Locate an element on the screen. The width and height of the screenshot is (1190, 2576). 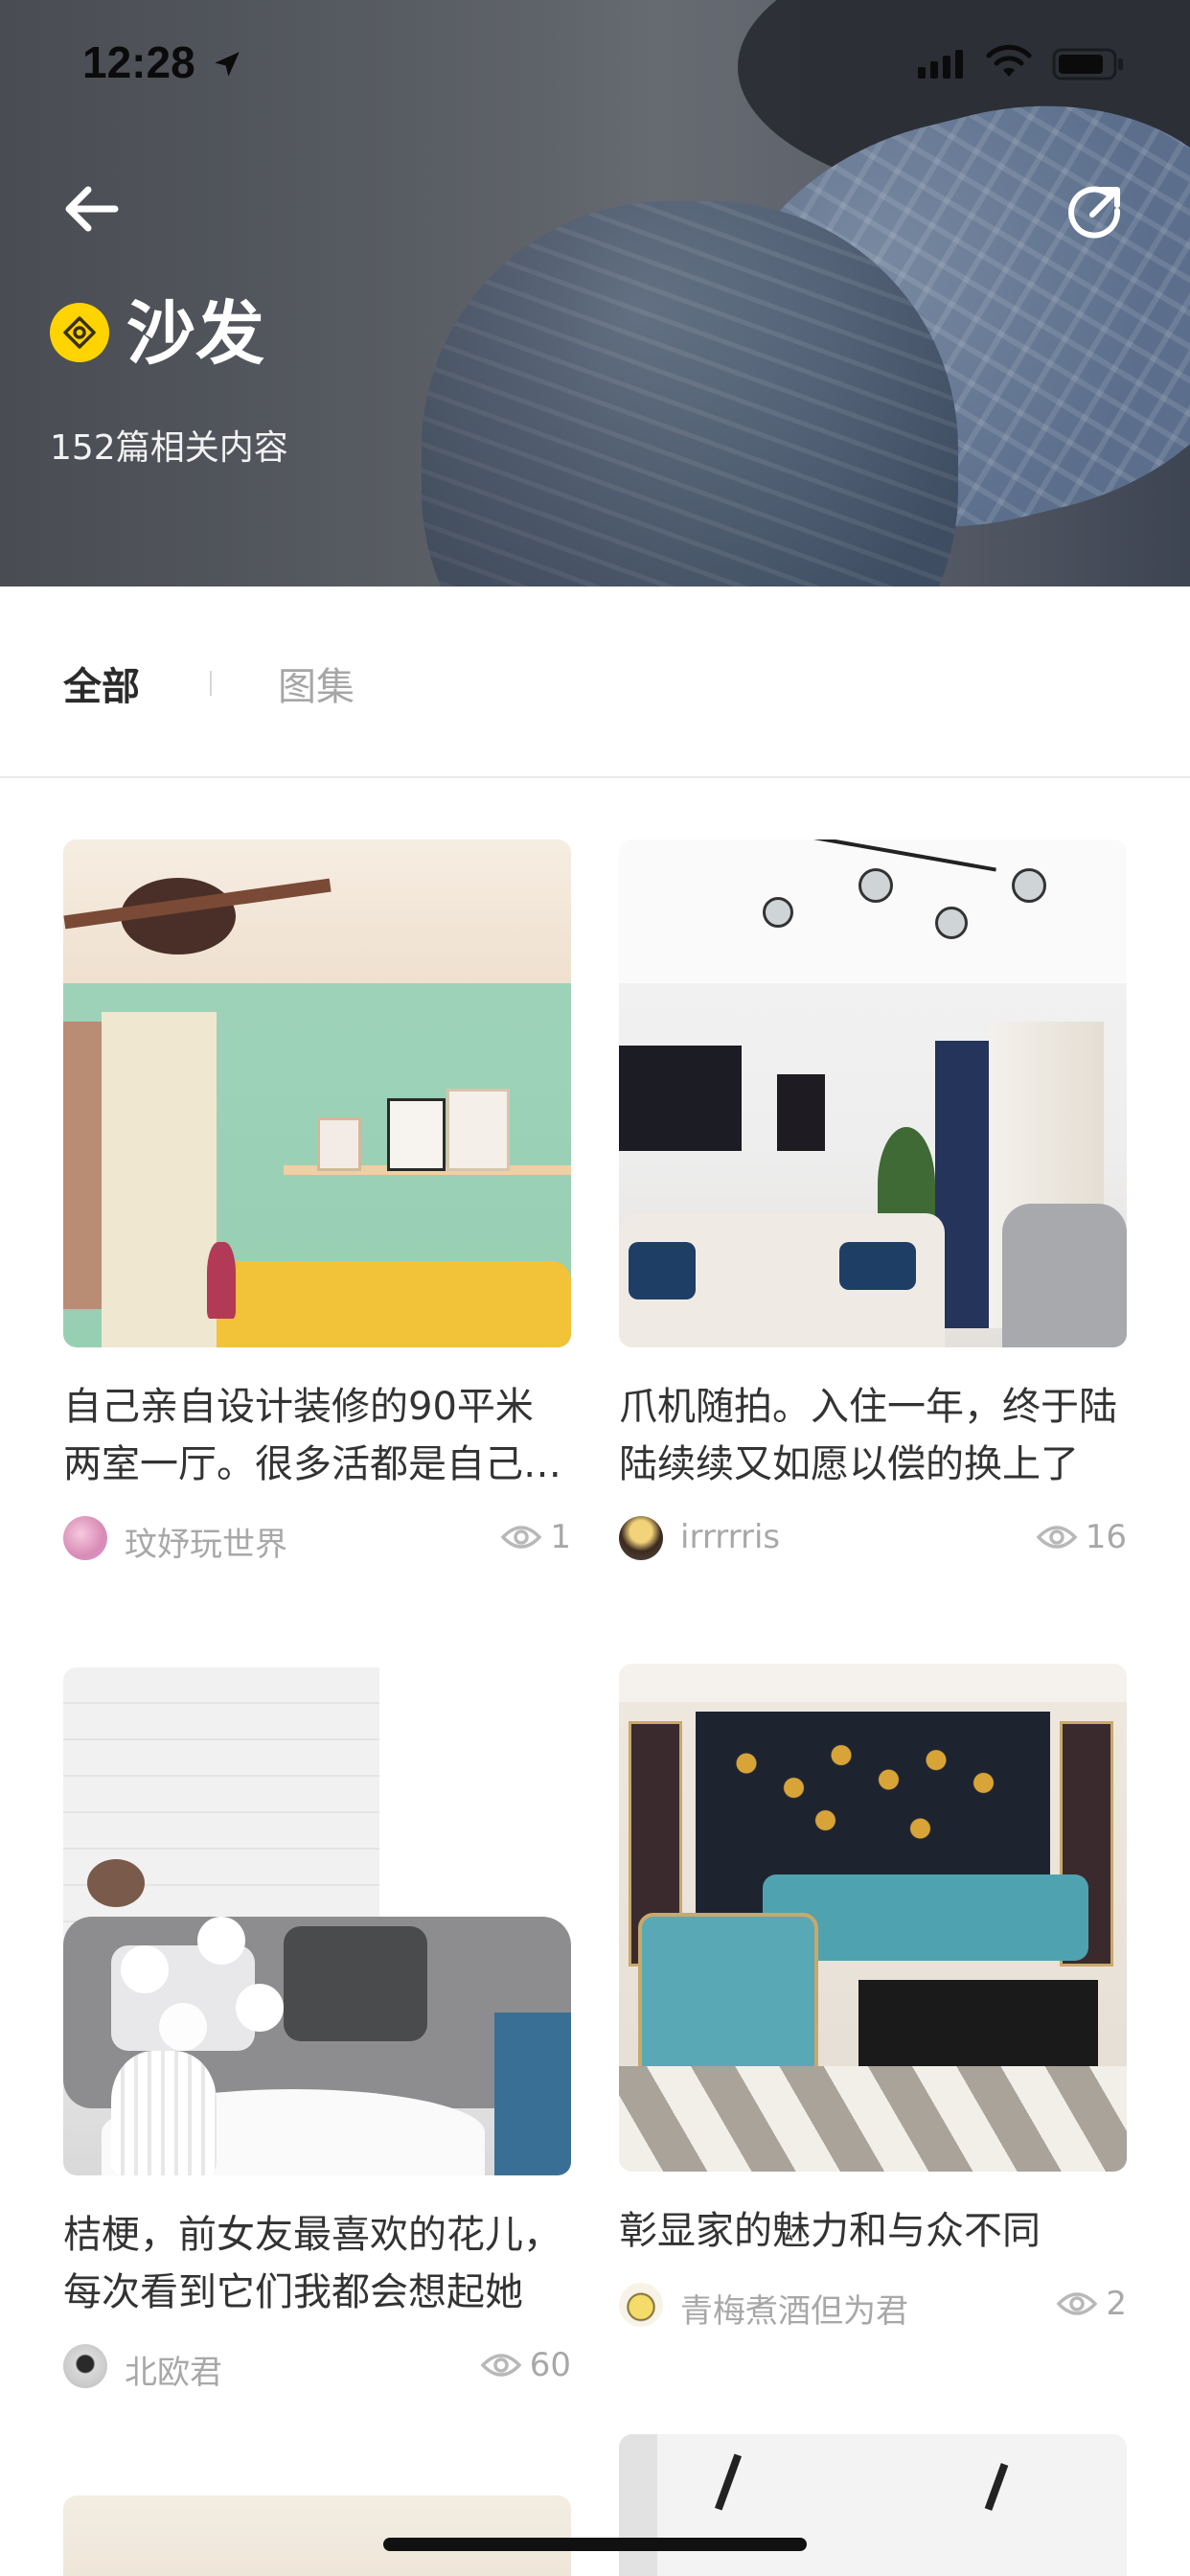
signal-icon is located at coordinates (941, 64).